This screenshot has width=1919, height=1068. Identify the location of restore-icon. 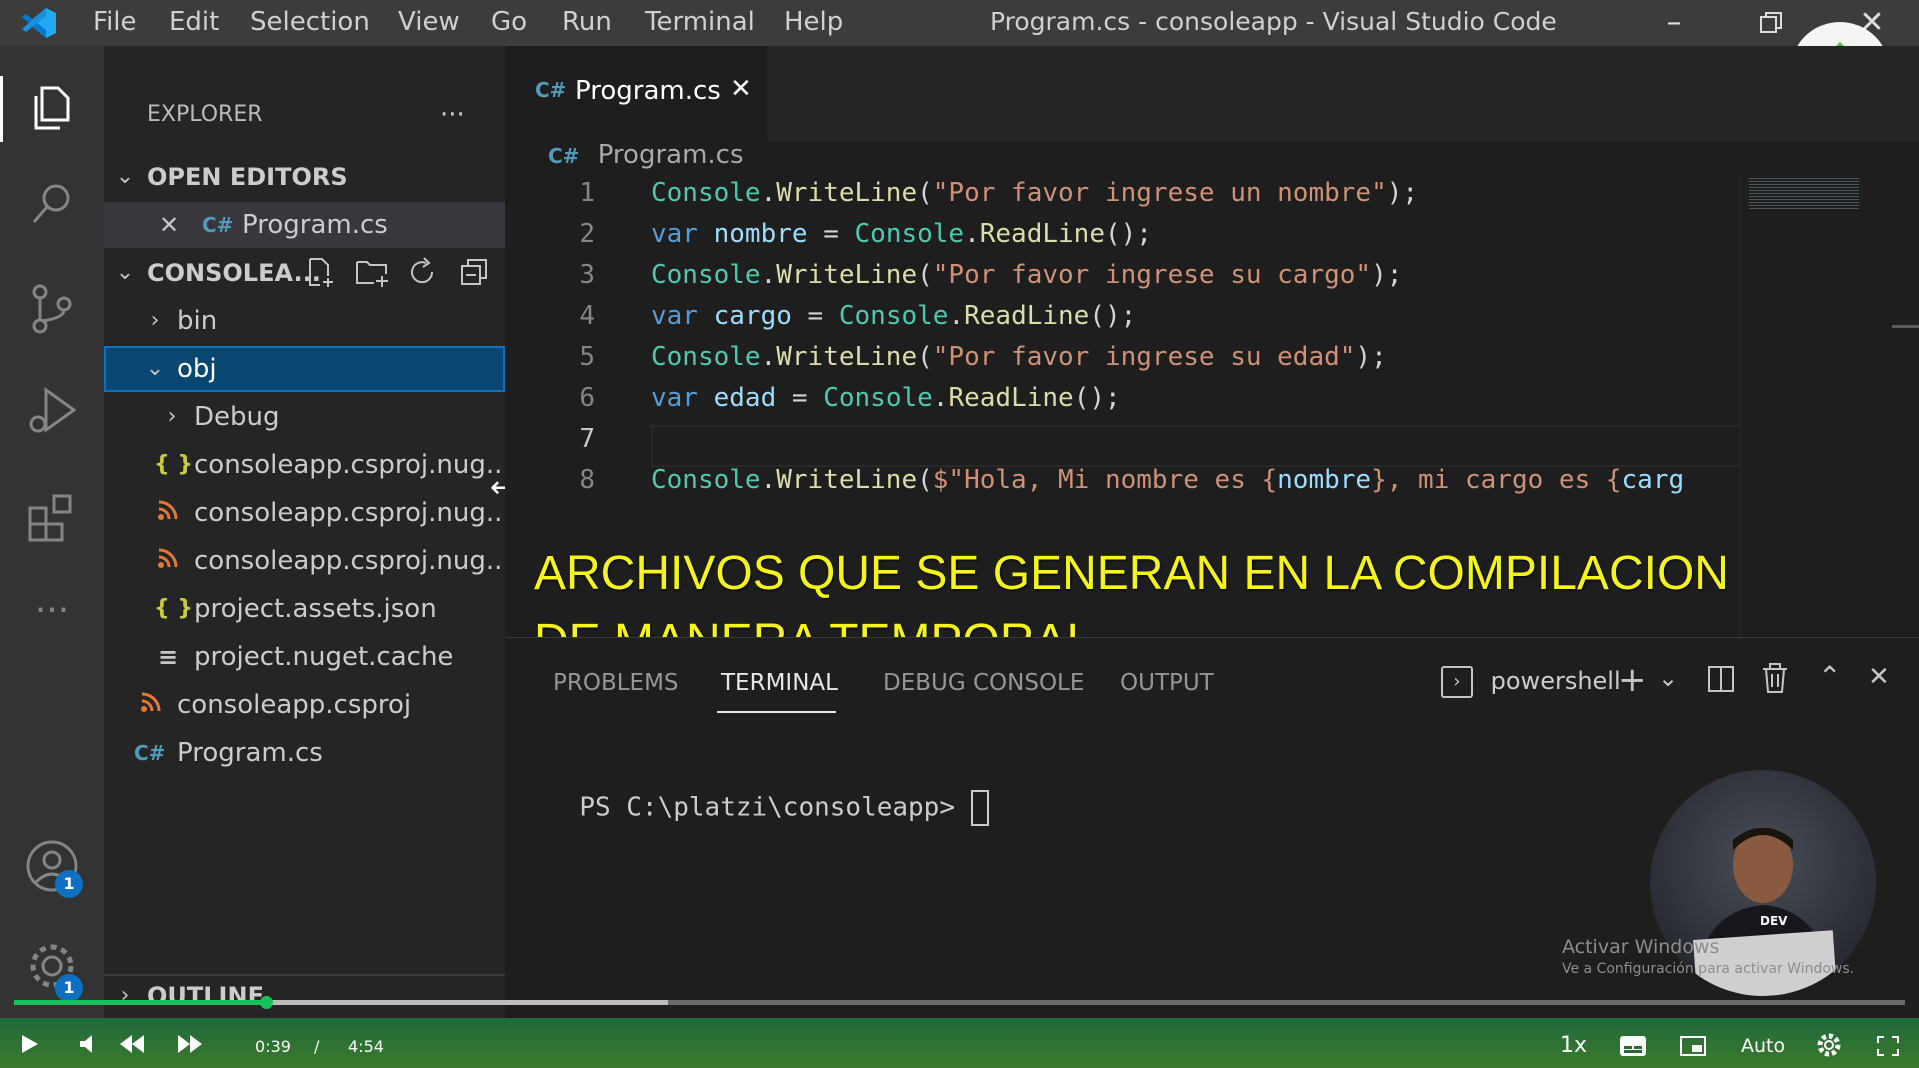
(1771, 23).